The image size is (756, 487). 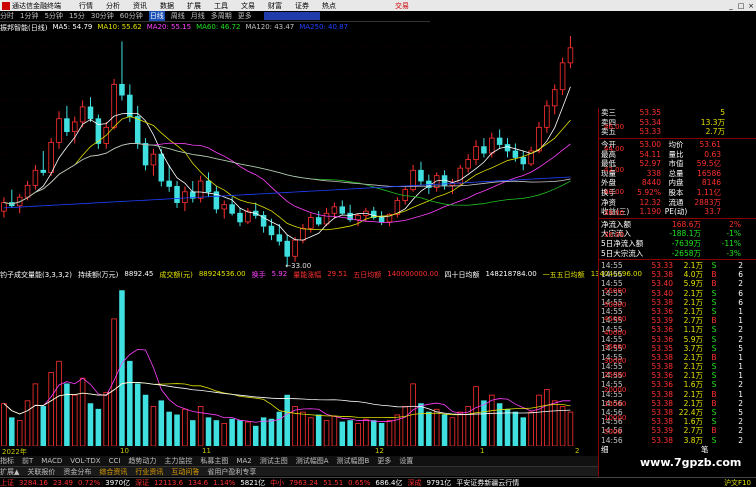 I want to click on volume-axis-label: 45000, so click(x=615, y=318).